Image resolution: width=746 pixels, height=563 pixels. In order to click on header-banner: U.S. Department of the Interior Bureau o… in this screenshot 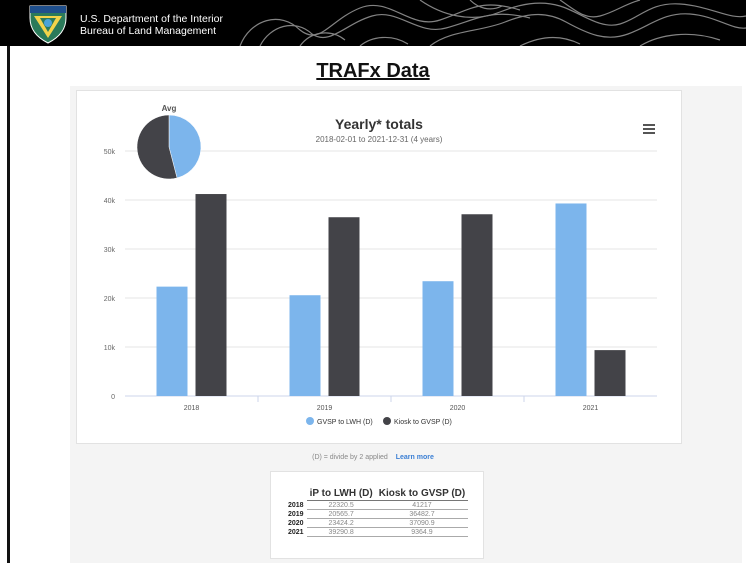, I will do `click(373, 23)`.